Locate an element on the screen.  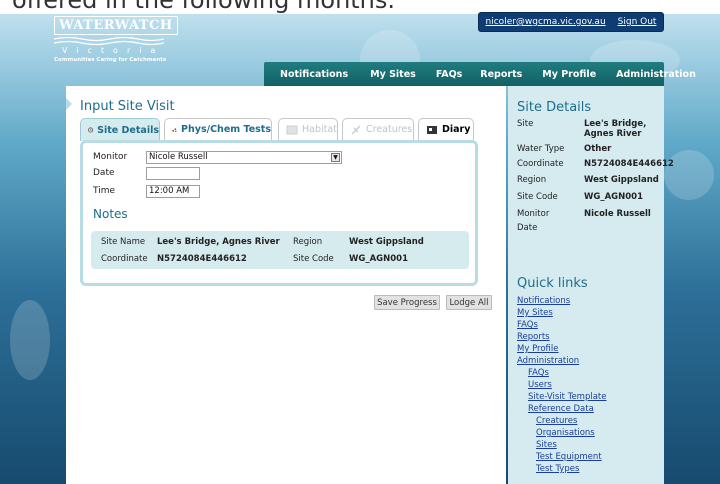
quick-link-faqs: FAQs is located at coordinates (527, 325).